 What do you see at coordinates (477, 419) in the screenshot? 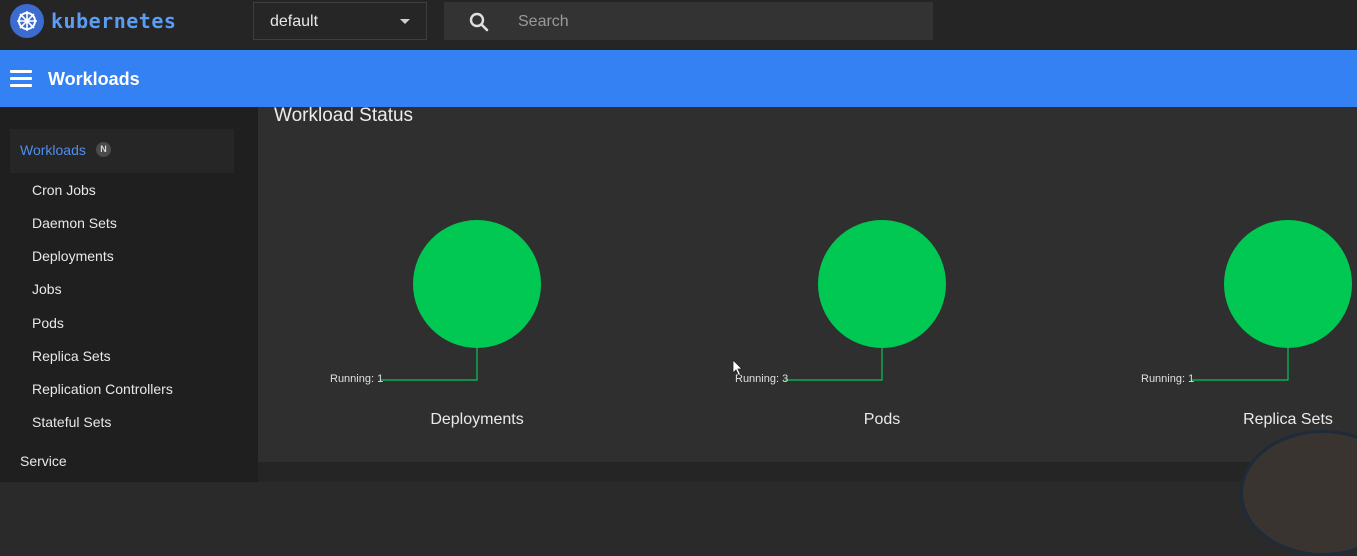
I see `chart-label: Deployments` at bounding box center [477, 419].